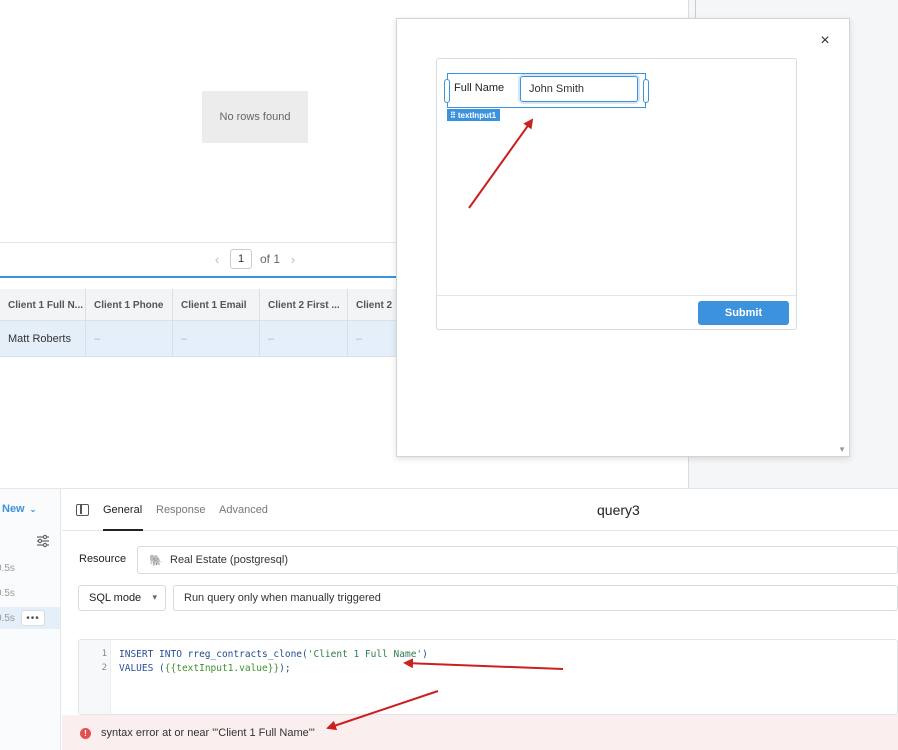 This screenshot has height=750, width=898. Describe the element at coordinates (270, 259) in the screenshot. I see `page-count: of 1` at that location.